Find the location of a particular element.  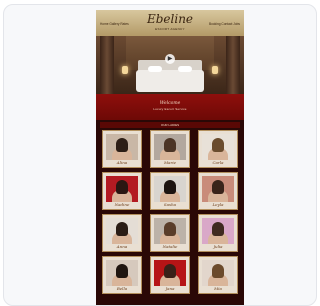

lamp-left is located at coordinates (125, 70).